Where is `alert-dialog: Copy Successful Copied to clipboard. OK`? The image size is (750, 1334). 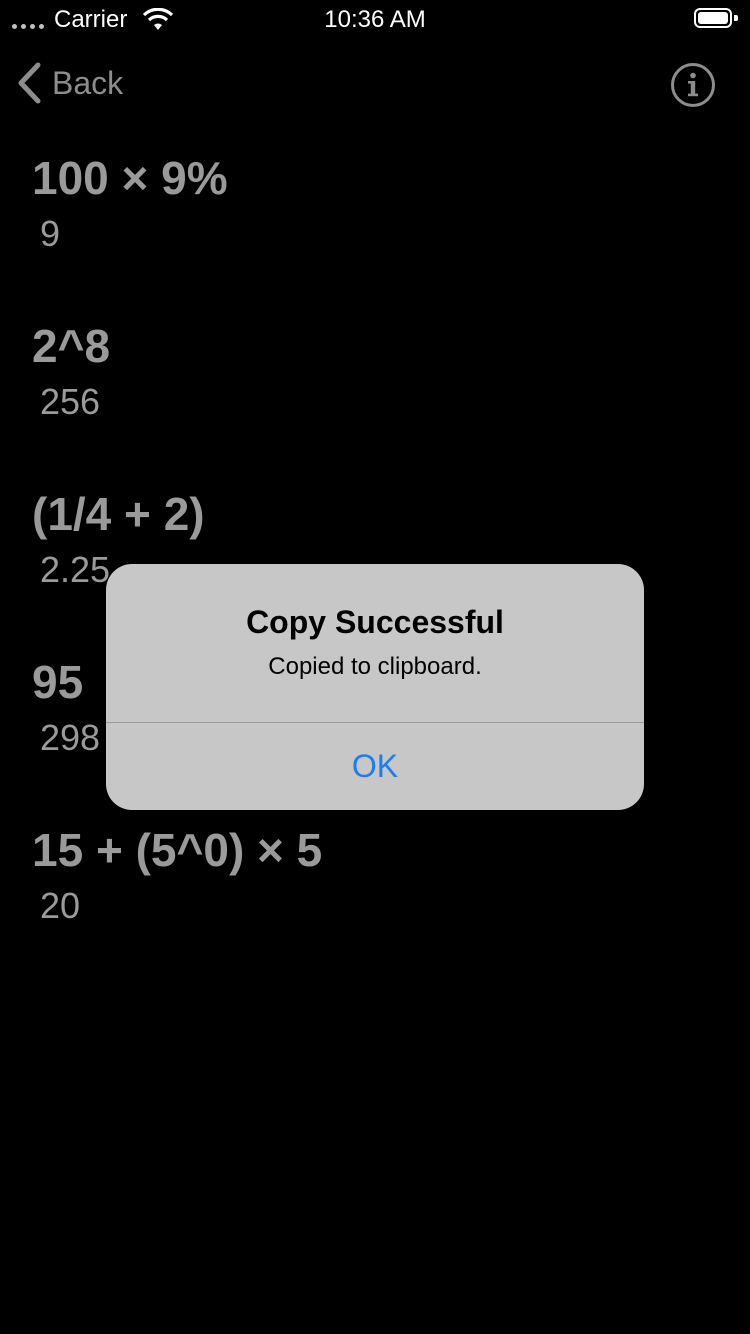 alert-dialog: Copy Successful Copied to clipboard. OK is located at coordinates (375, 687).